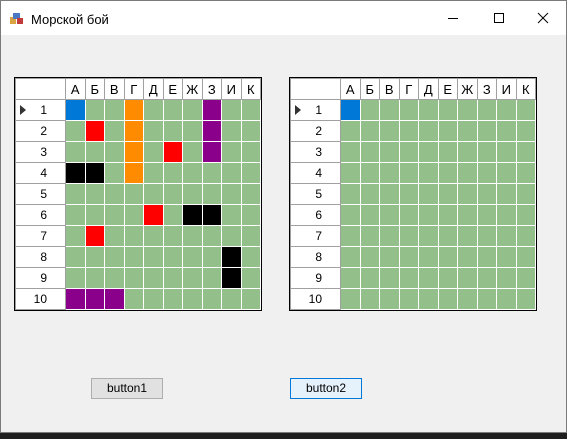 The image size is (567, 439). What do you see at coordinates (389, 89) in the screenshot?
I see `column-header: В` at bounding box center [389, 89].